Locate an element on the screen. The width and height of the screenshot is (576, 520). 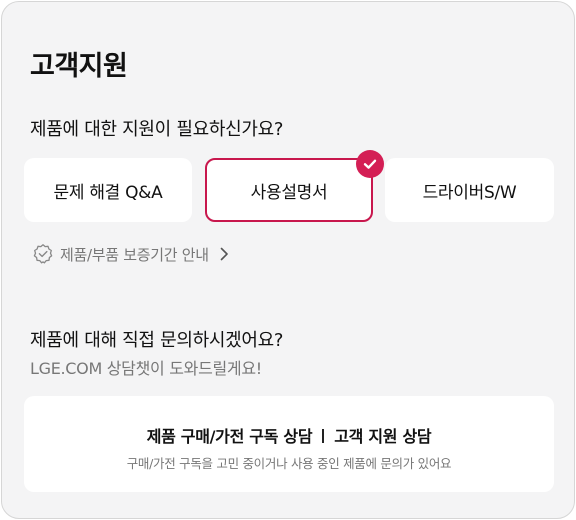
option-label: 문제 해결 Q&A is located at coordinates (108, 192).